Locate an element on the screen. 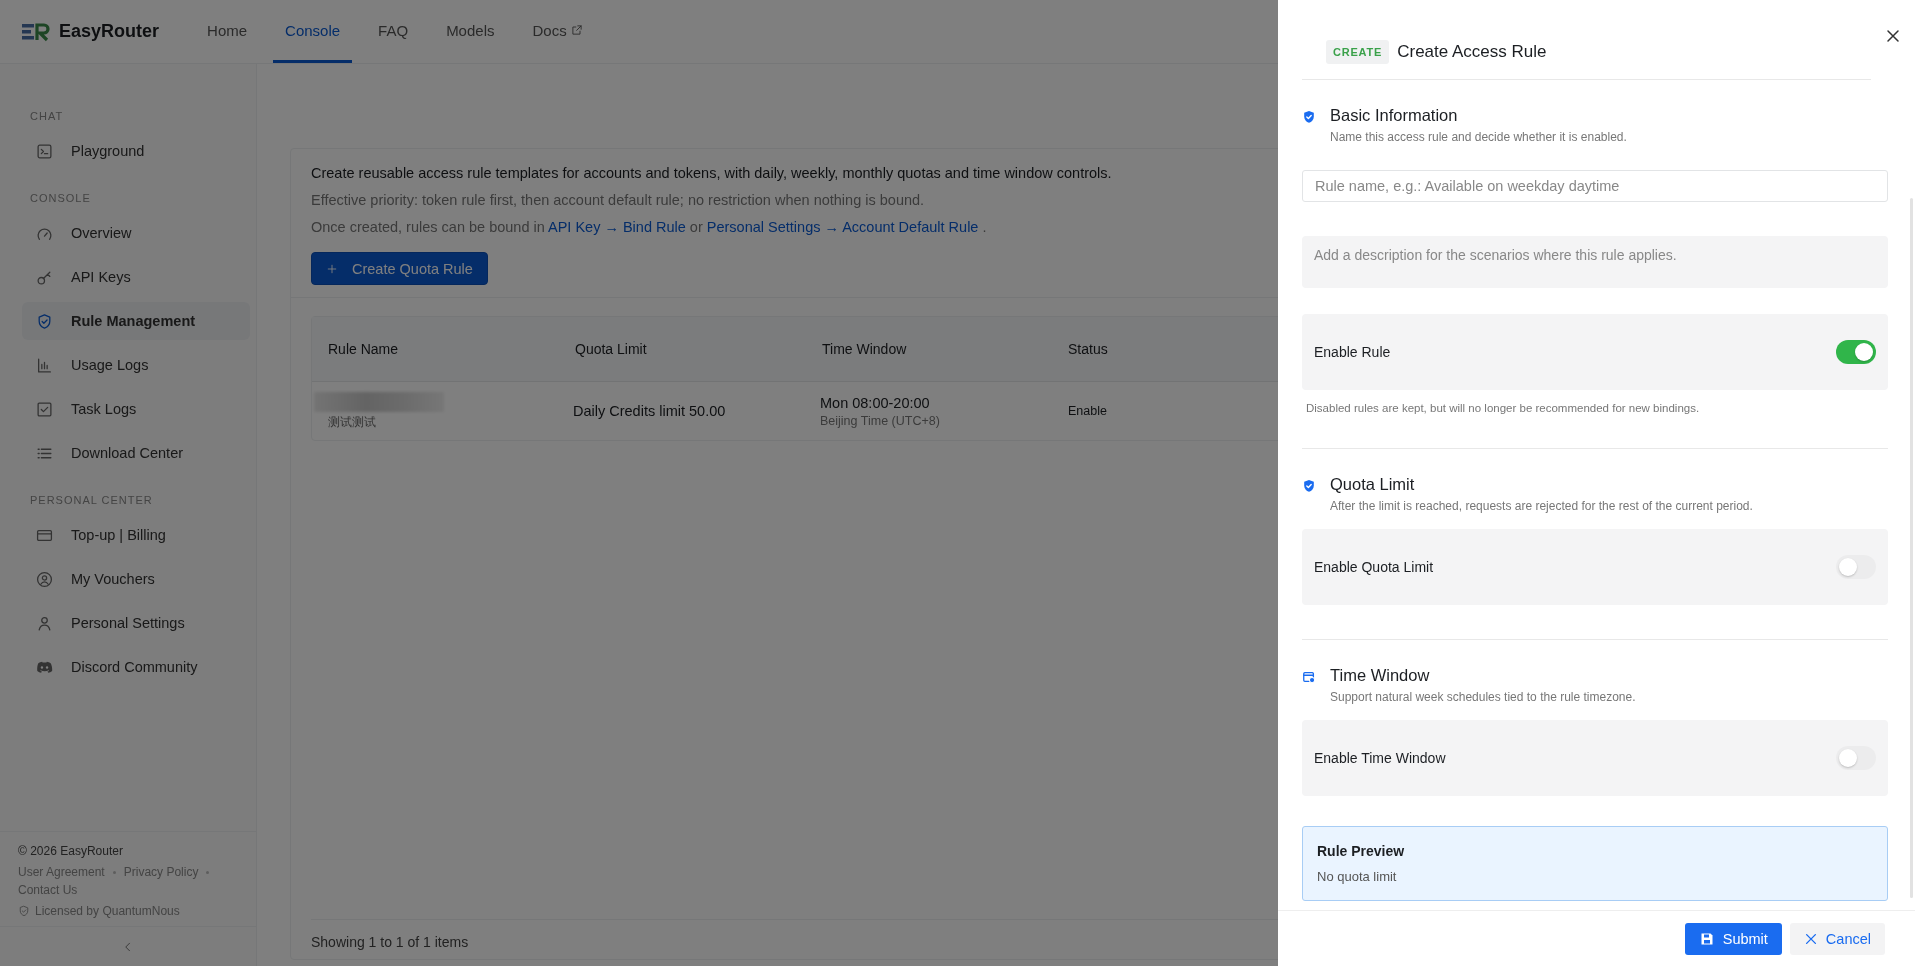  description-field: Add a description for the scenarios where this rule applies. is located at coordinates (1595, 262).